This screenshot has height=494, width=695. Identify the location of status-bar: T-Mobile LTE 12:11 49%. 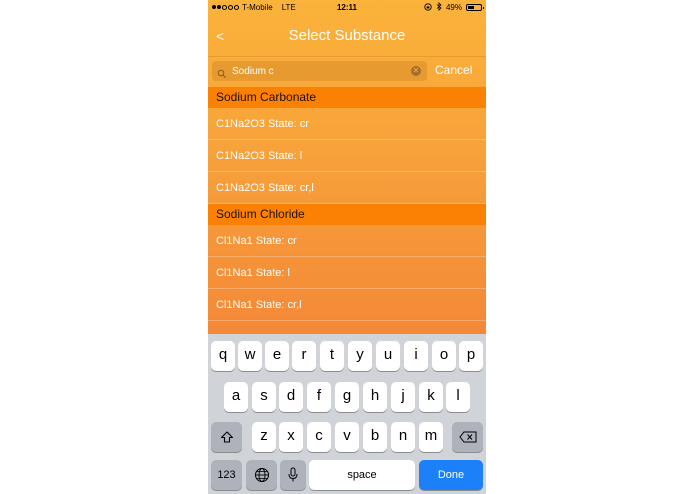
(347, 7).